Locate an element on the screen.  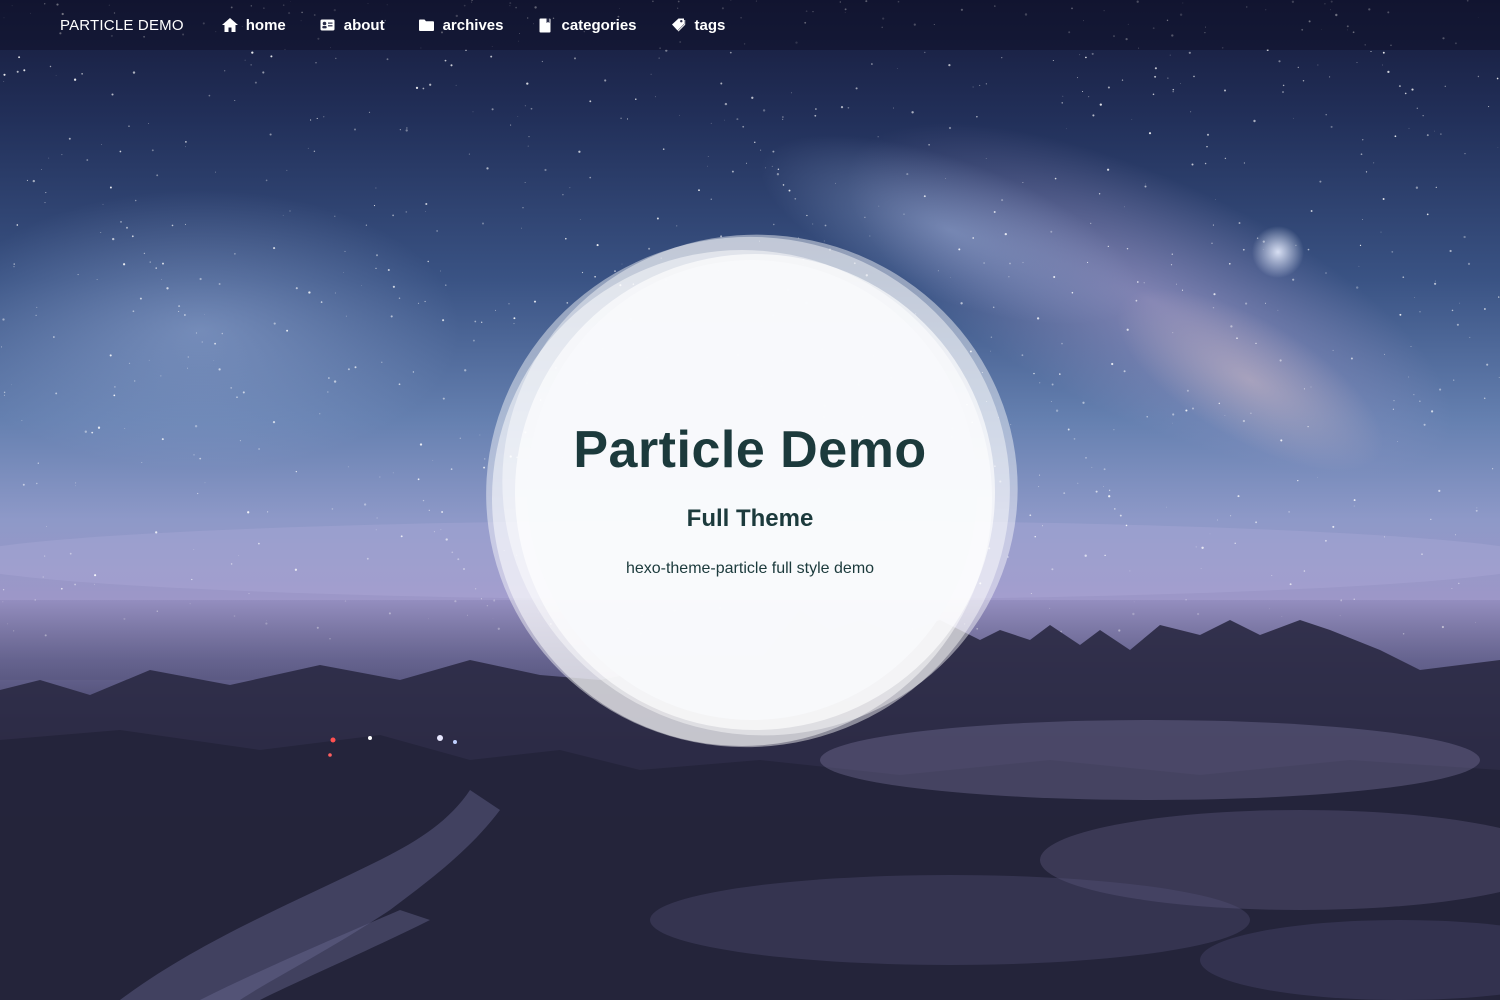
site-title: Particle Demo is located at coordinates (750, 450).